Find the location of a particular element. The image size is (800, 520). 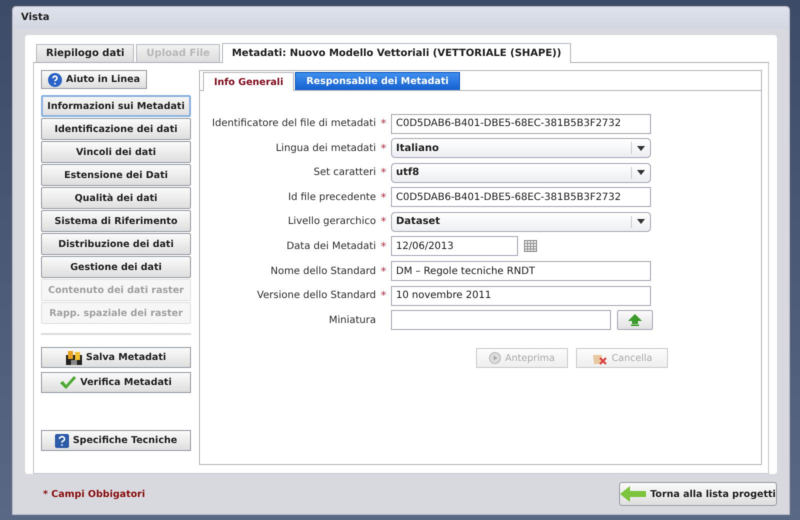

folder-icon is located at coordinates (74, 357).